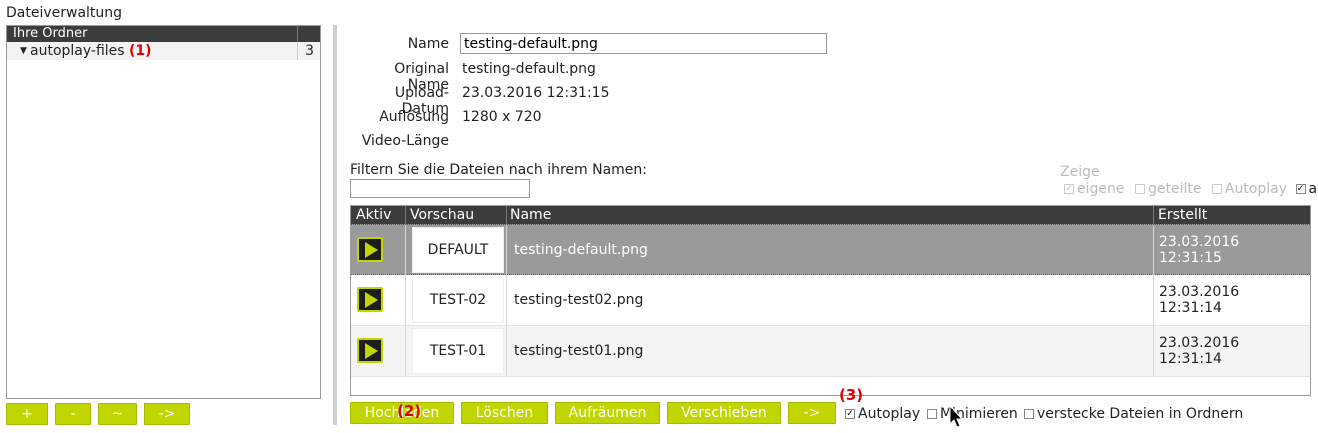 The width and height of the screenshot is (1318, 433). What do you see at coordinates (64, 13) in the screenshot?
I see `app-title: Dateiverwaltung` at bounding box center [64, 13].